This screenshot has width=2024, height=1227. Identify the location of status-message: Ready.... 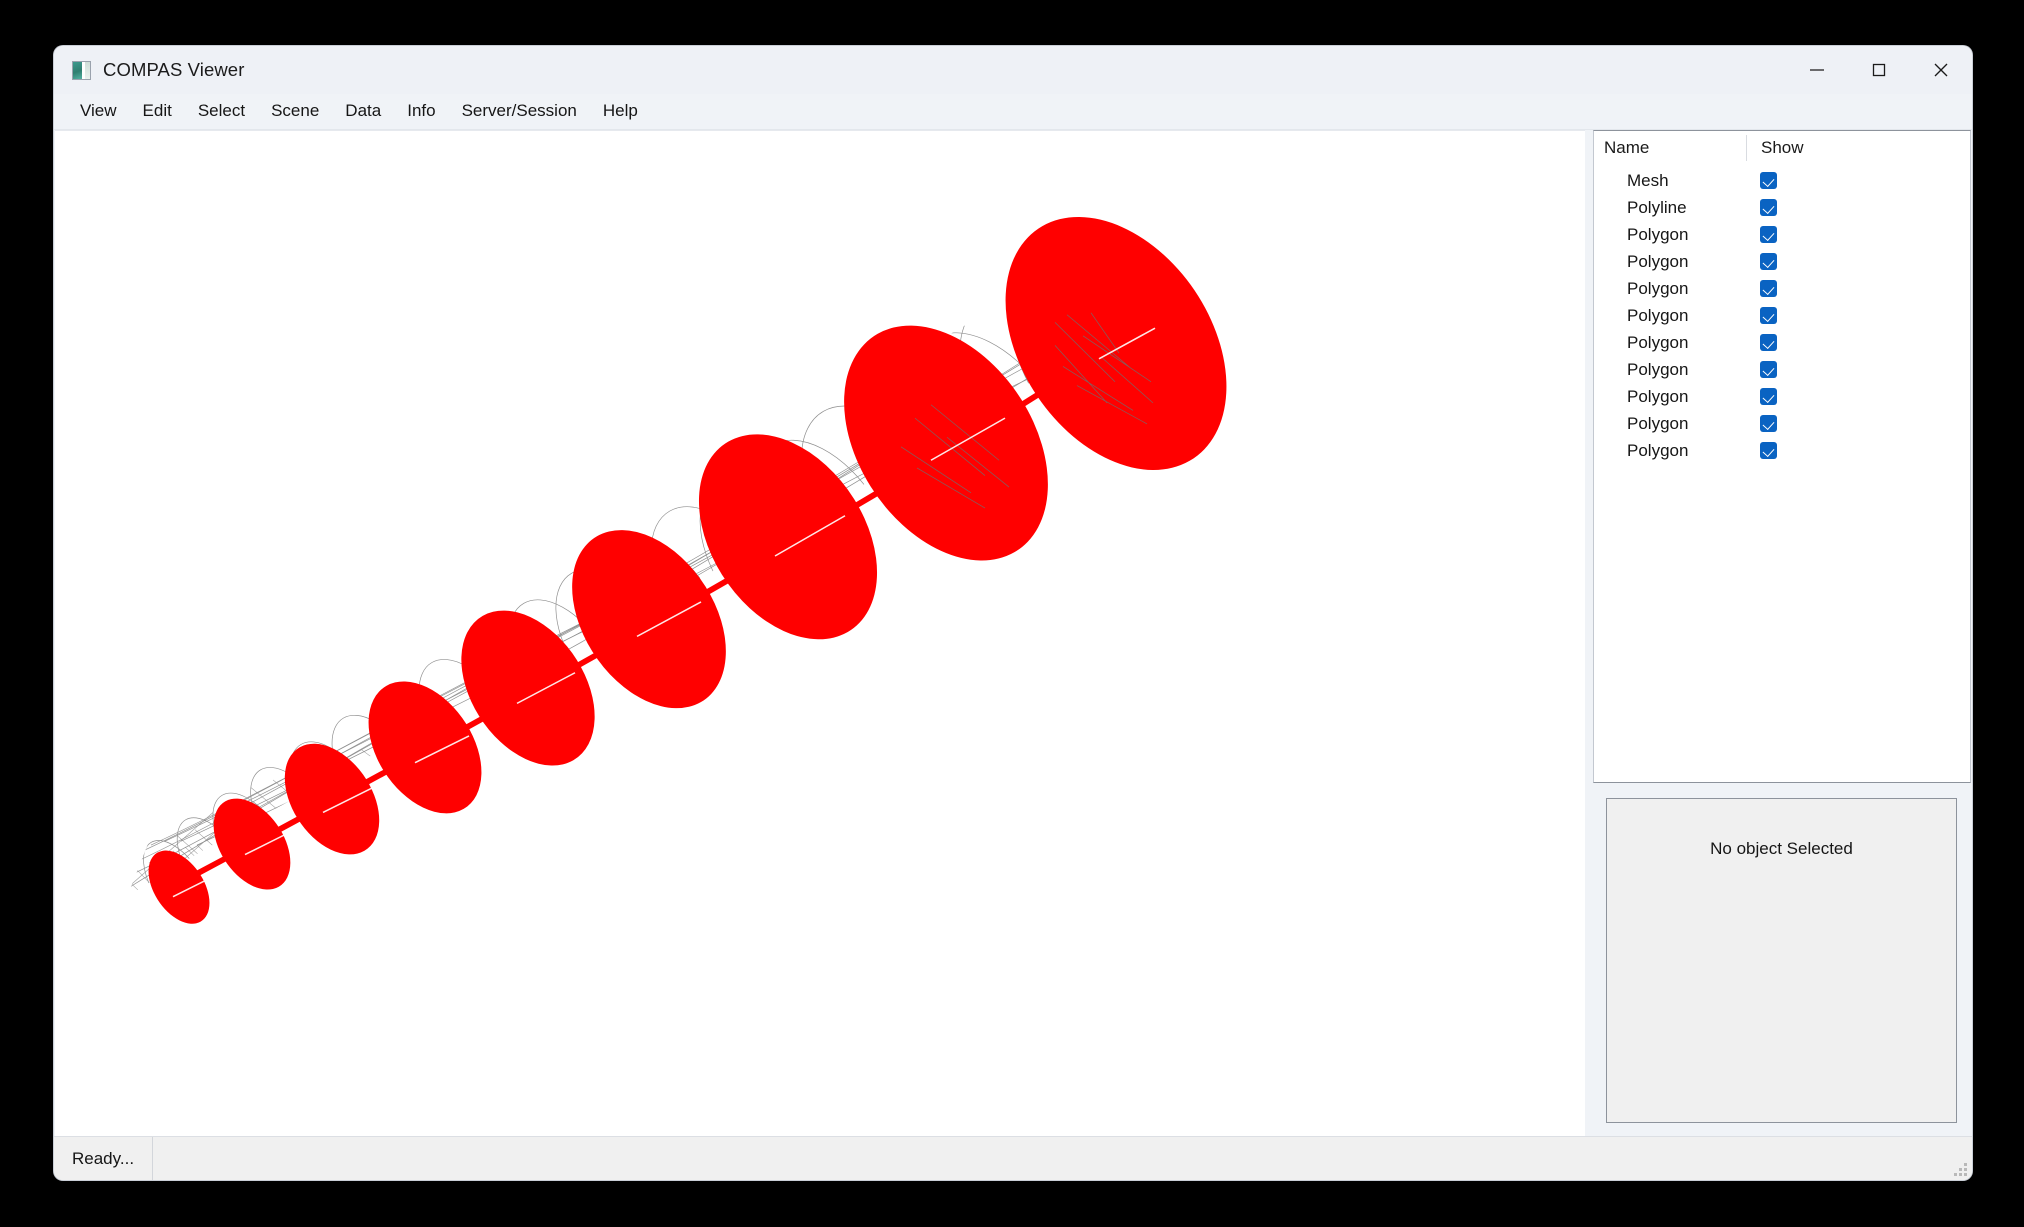
(104, 1158).